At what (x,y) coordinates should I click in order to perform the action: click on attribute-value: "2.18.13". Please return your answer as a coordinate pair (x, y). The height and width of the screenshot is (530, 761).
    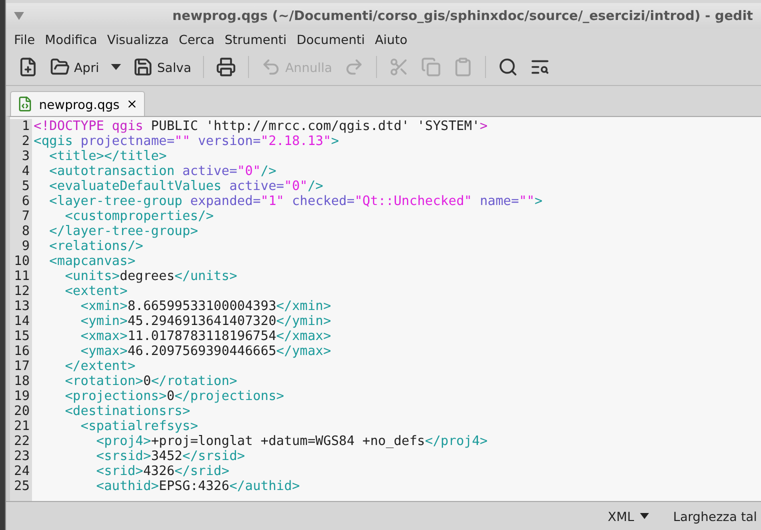
    Looking at the image, I should click on (296, 141).